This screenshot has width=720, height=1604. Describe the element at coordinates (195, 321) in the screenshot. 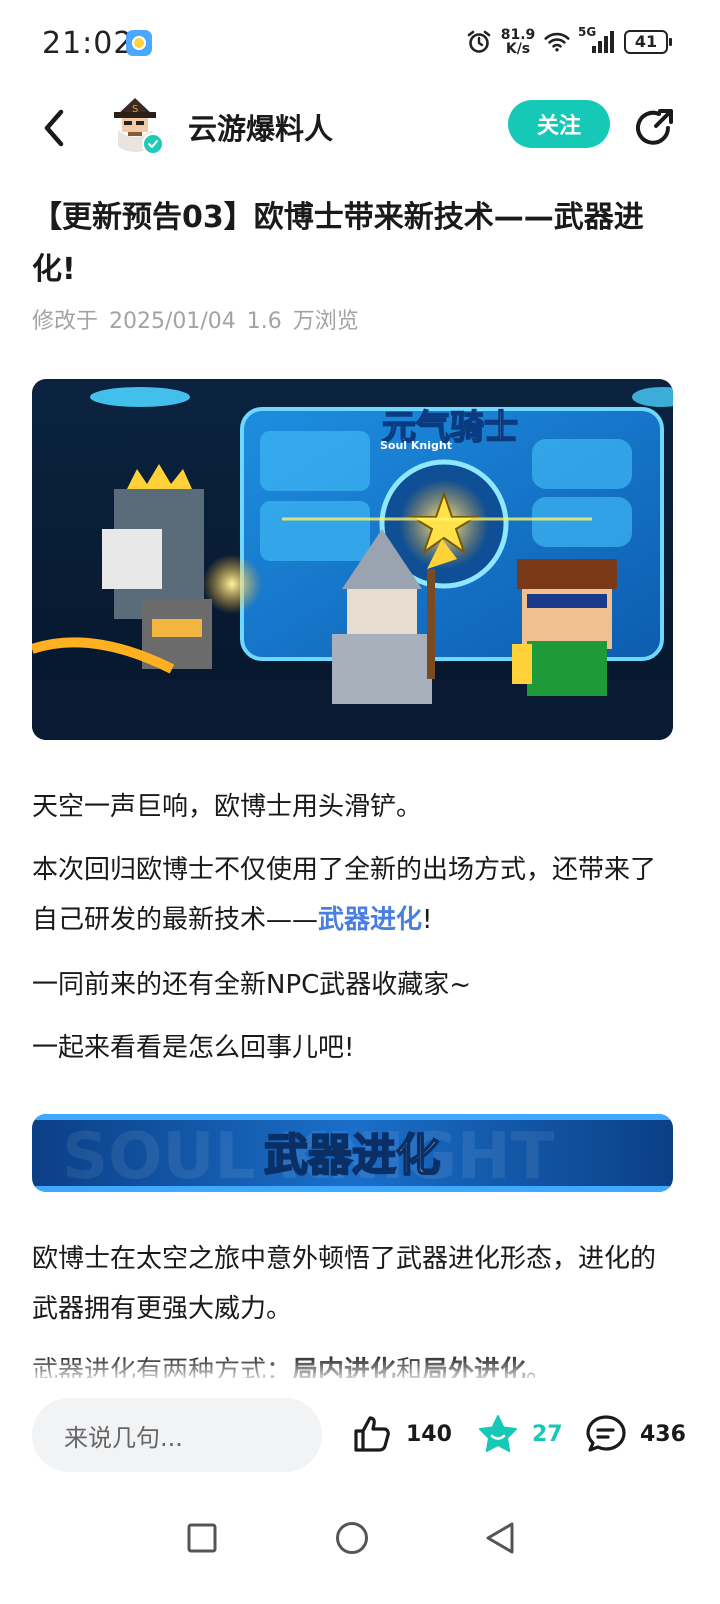

I see `article-meta: 修改于 2025/01/04 1.6 万浏览` at that location.